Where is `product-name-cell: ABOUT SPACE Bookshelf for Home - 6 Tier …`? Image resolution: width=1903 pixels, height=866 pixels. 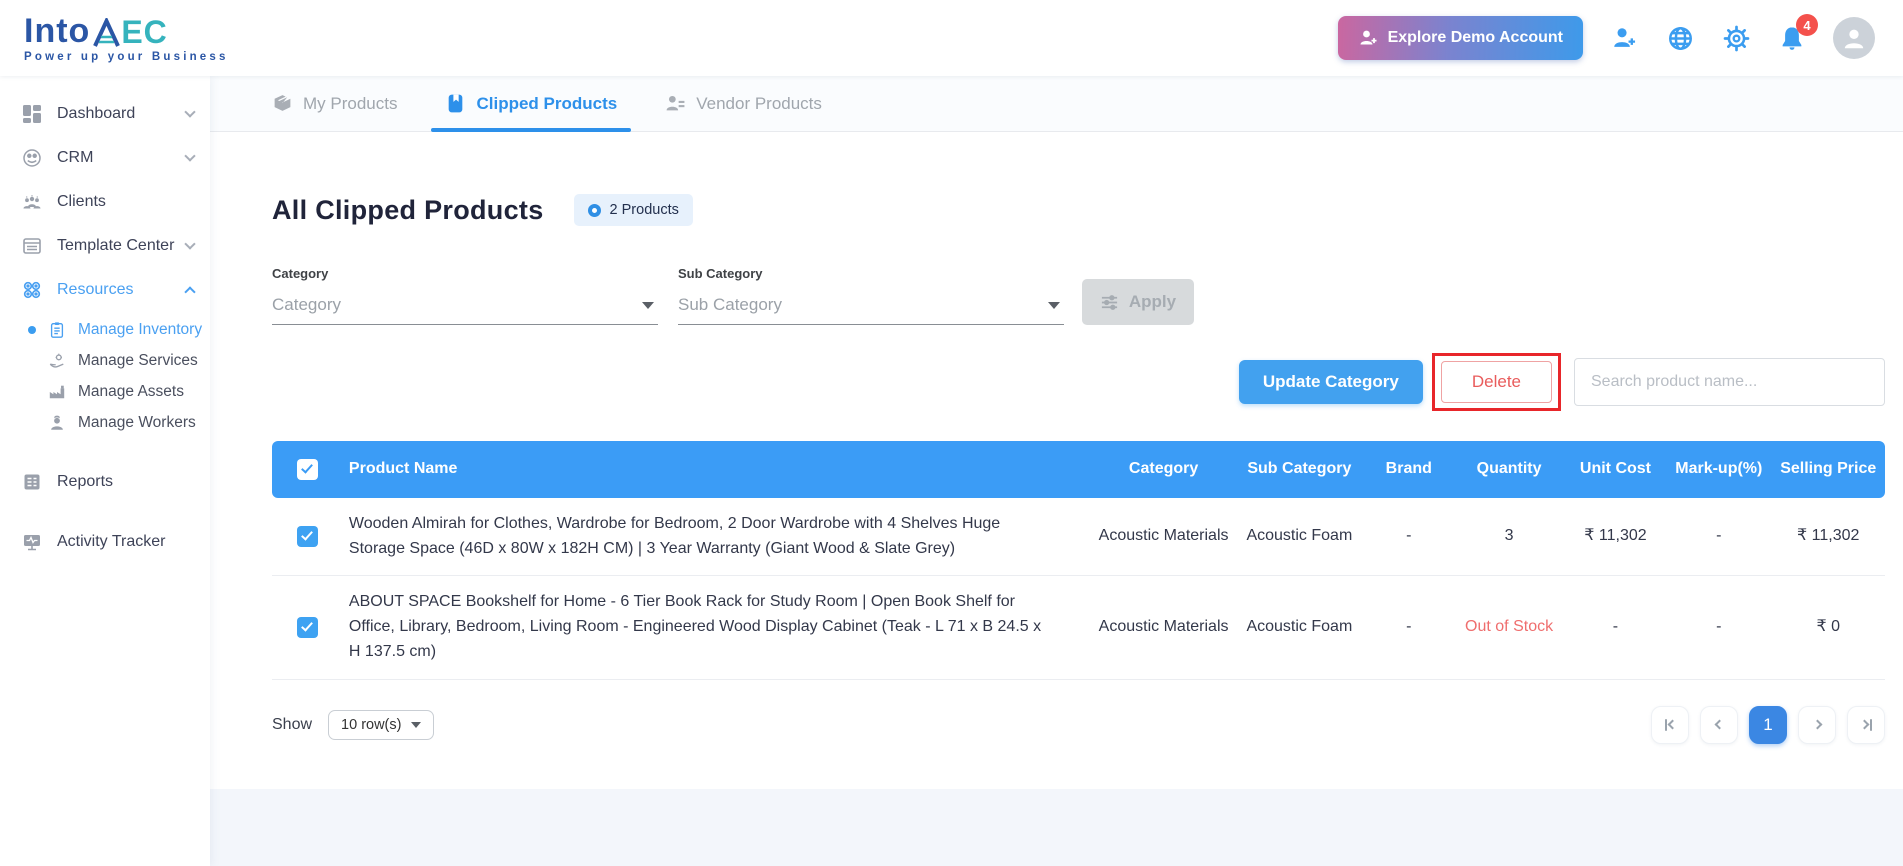 product-name-cell: ABOUT SPACE Bookshelf for Home - 6 Tier … is located at coordinates (717, 627).